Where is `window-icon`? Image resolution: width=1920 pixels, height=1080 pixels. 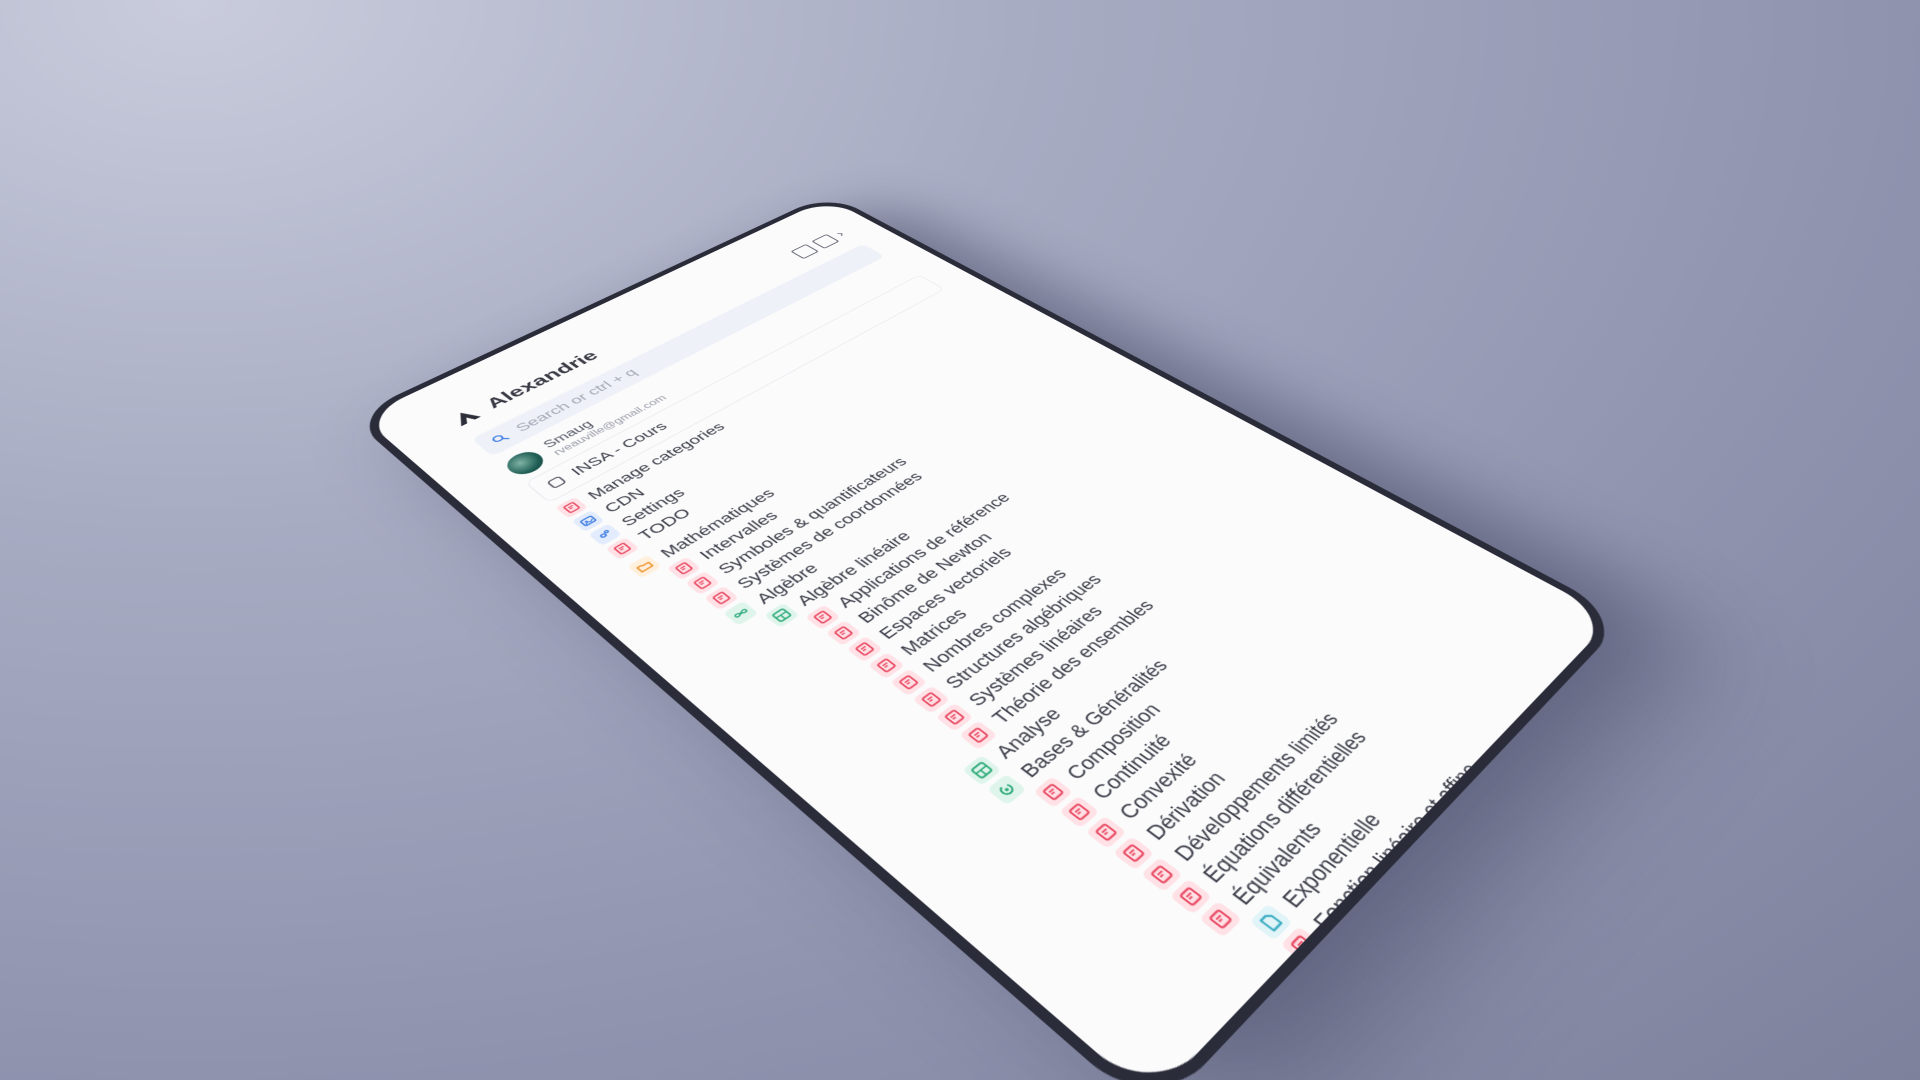 window-icon is located at coordinates (825, 241).